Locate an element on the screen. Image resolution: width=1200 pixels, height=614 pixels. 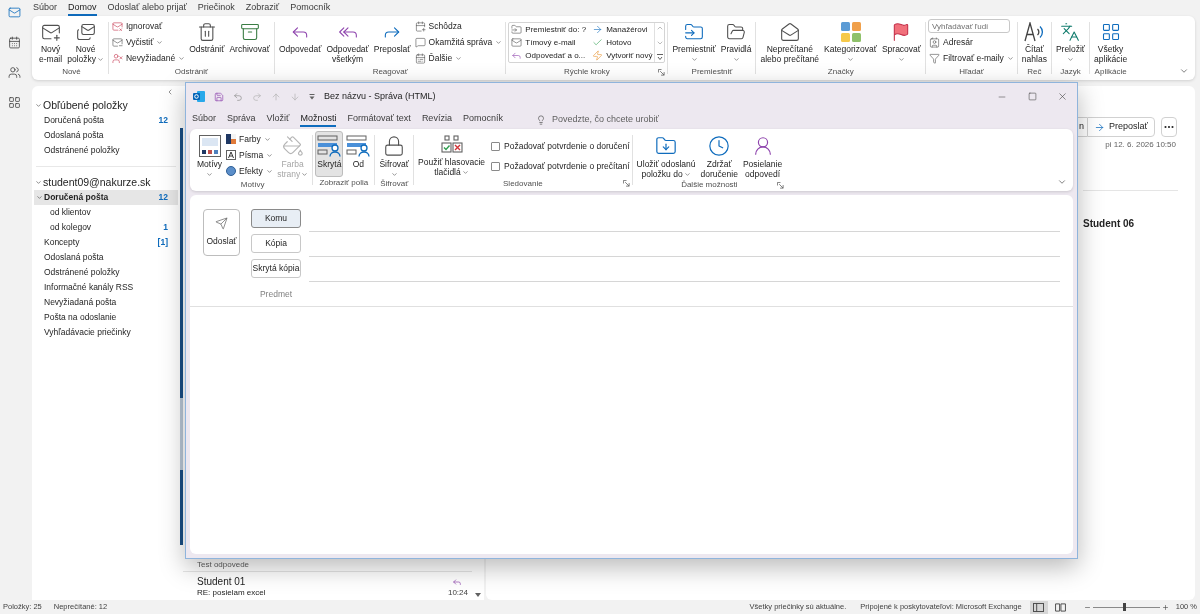
ribbon-tab: Možnosti is located at coordinates (318, 119).